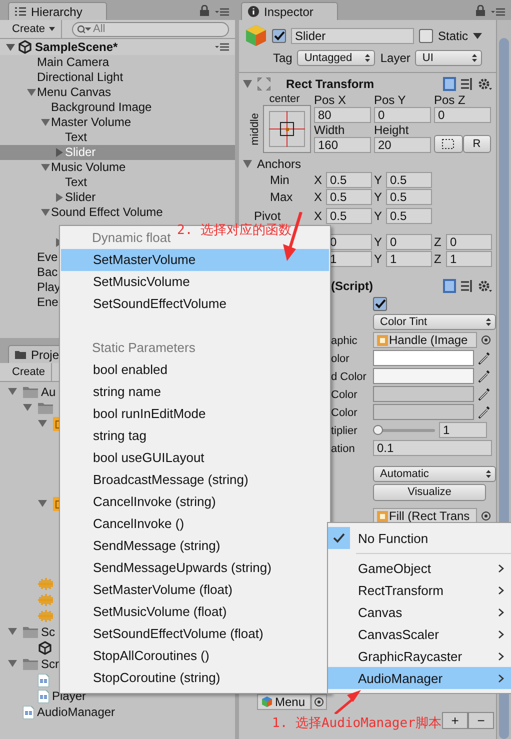 This screenshot has height=739, width=511. Describe the element at coordinates (30, 287) in the screenshot. I see `tree-item: Play` at that location.